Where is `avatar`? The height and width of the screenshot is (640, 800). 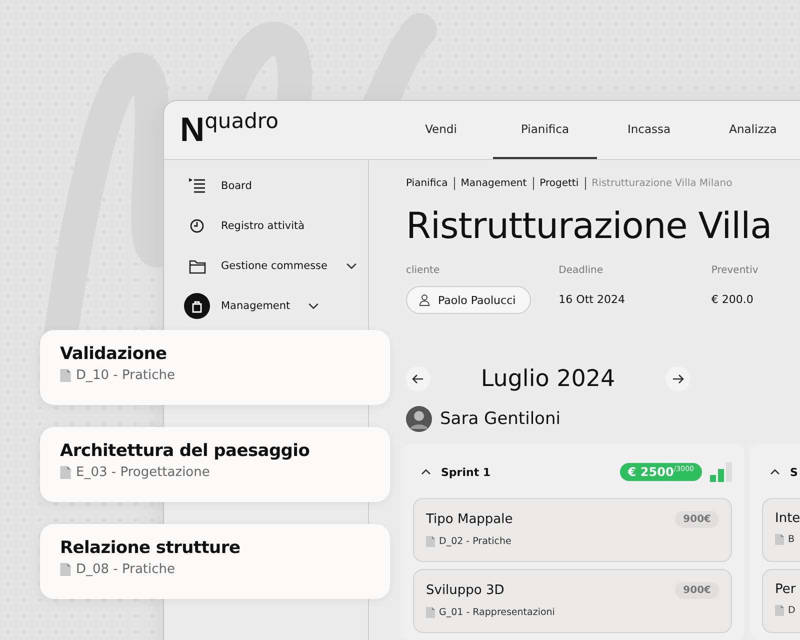 avatar is located at coordinates (419, 419).